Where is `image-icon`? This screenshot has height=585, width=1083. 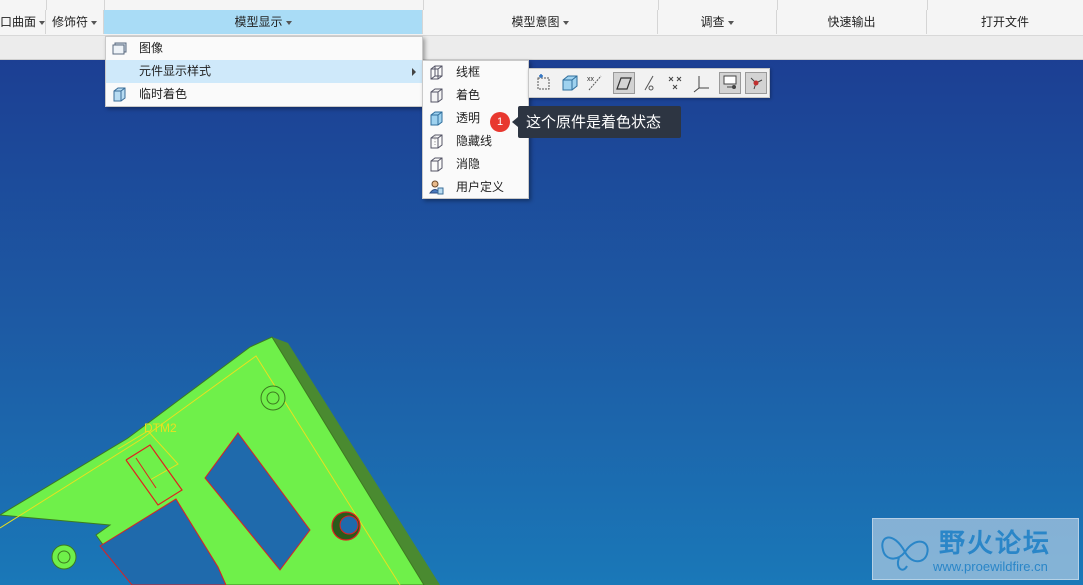 image-icon is located at coordinates (119, 48).